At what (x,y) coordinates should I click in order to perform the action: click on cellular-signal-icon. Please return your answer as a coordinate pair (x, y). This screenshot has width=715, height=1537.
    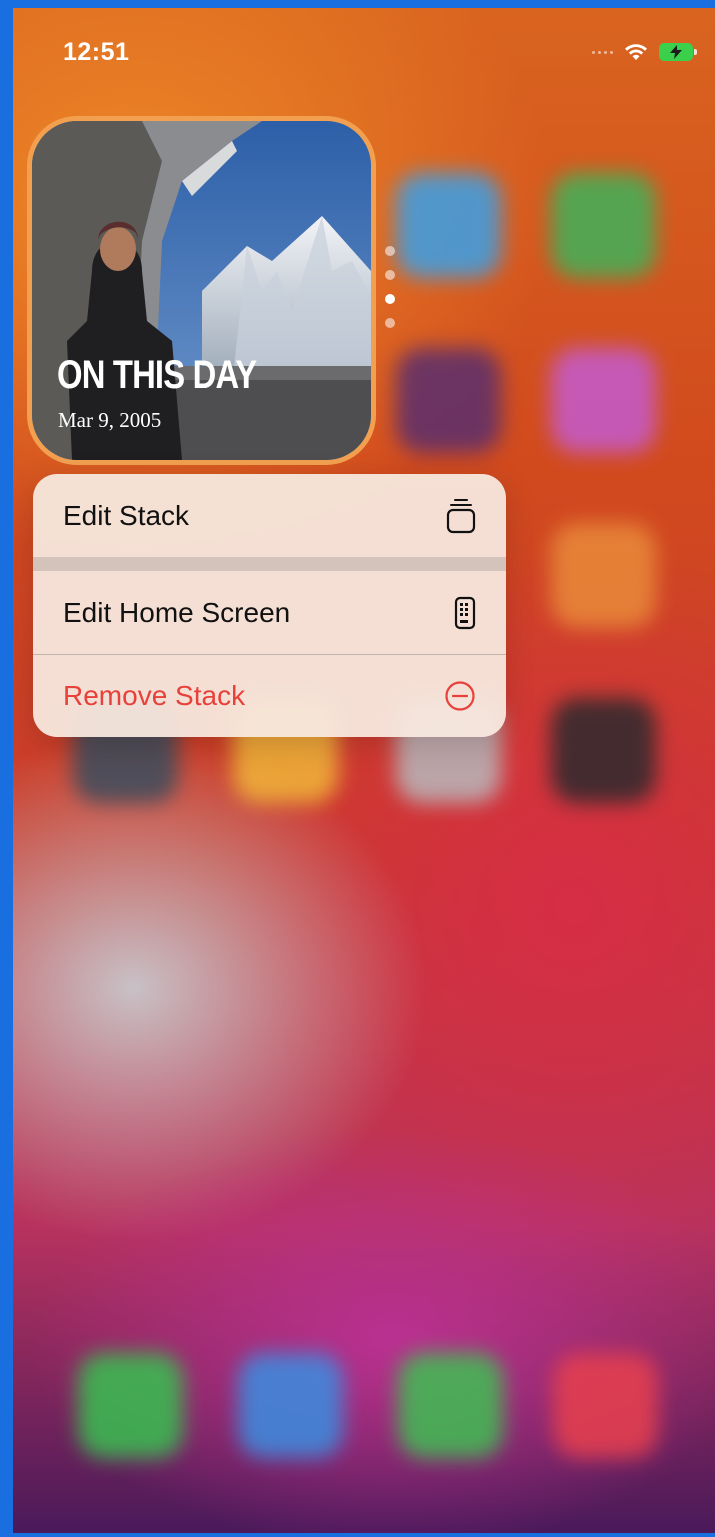
    Looking at the image, I should click on (602, 52).